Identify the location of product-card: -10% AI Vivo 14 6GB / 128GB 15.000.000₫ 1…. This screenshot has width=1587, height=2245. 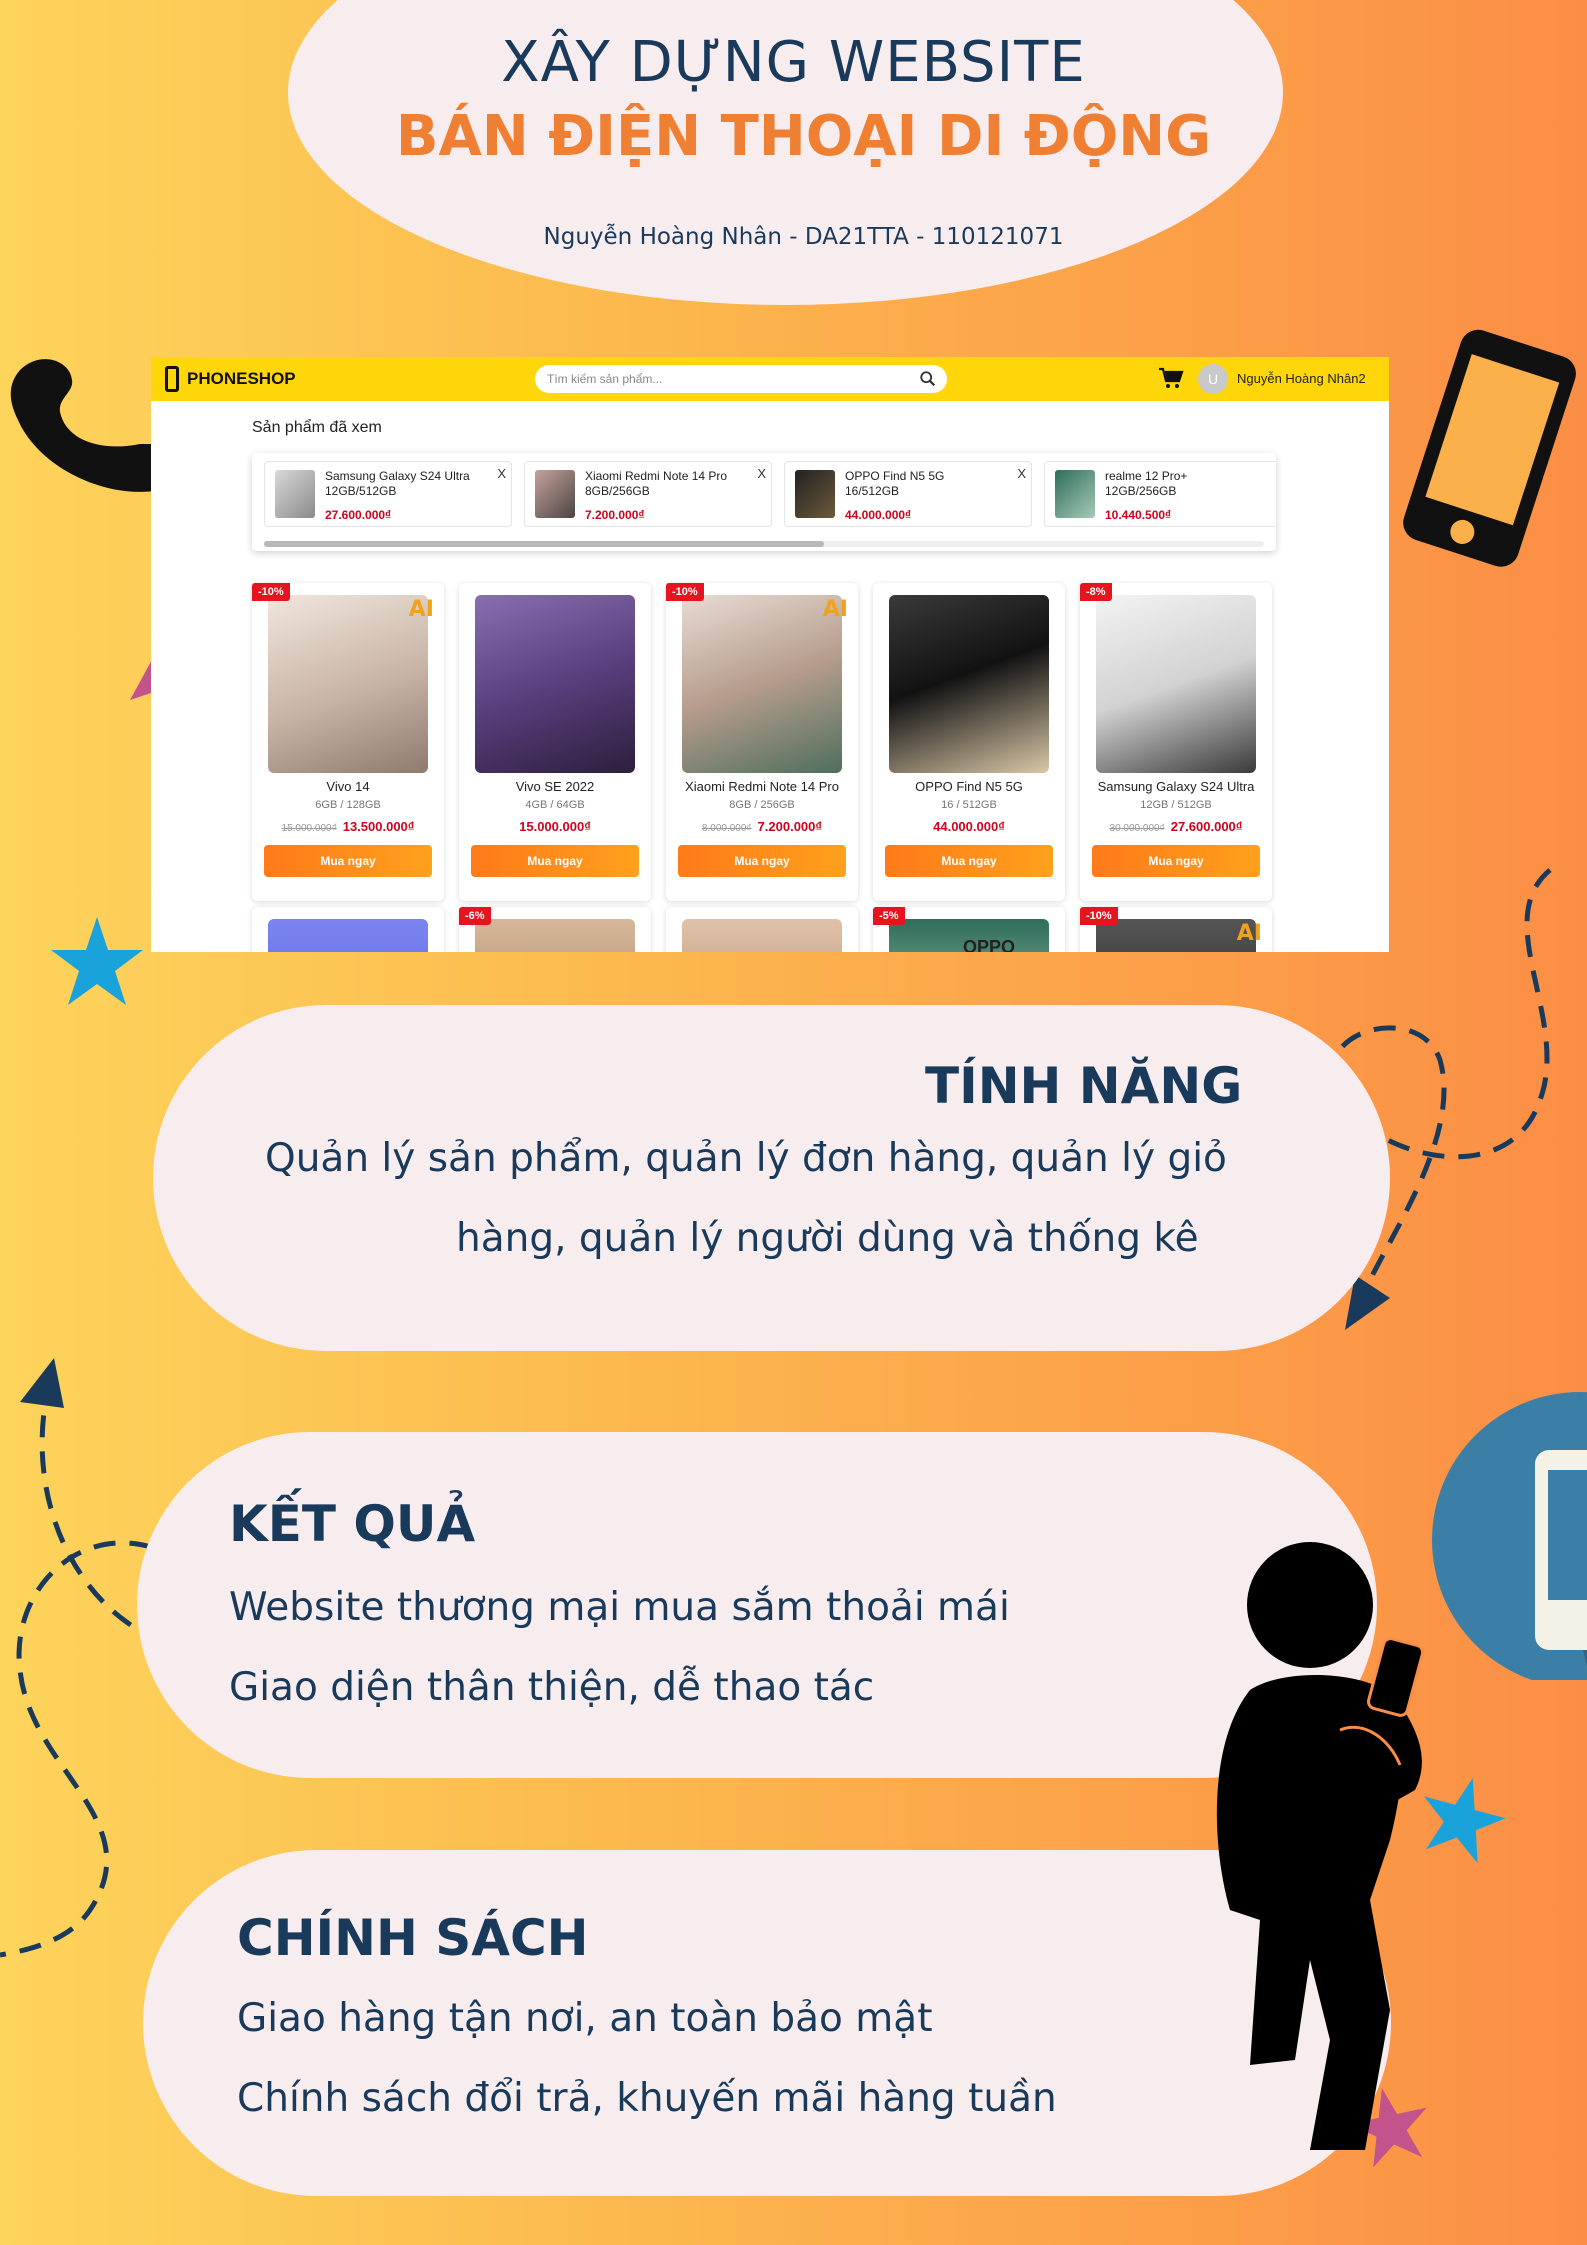
(348, 742).